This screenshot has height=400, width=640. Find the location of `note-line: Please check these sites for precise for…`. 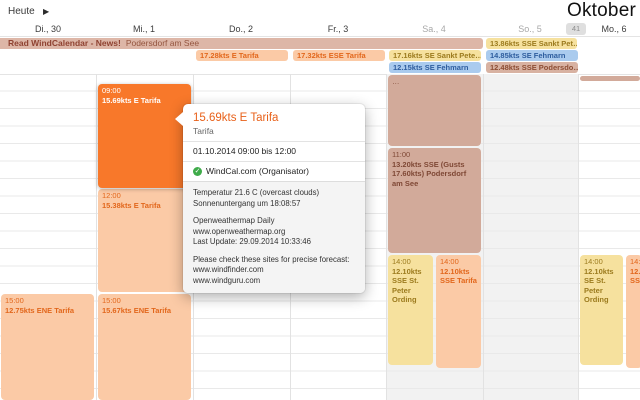

note-line: Please check these sites for precise for… is located at coordinates (271, 259).